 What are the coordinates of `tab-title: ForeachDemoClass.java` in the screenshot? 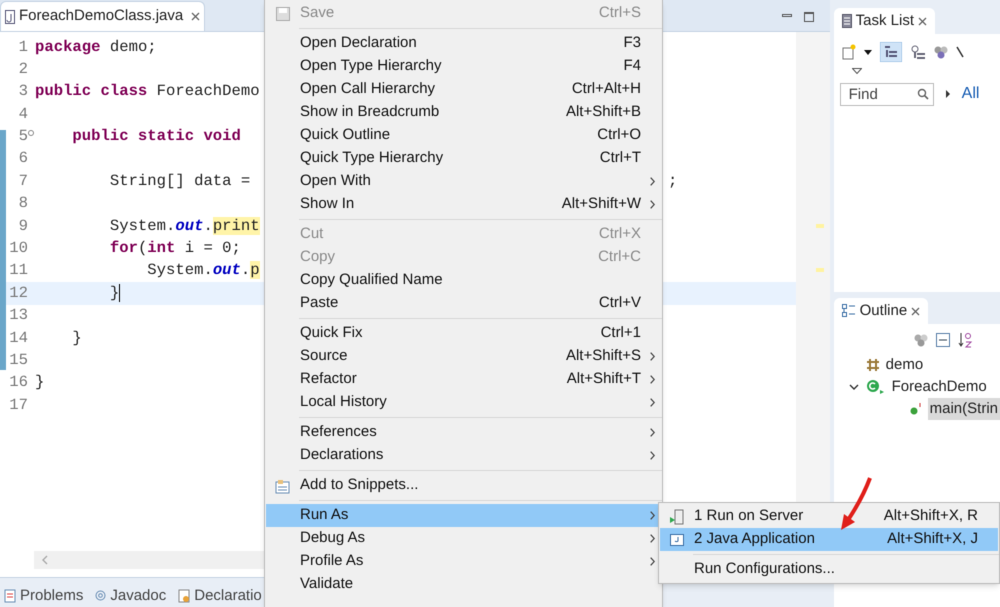 It's located at (101, 16).